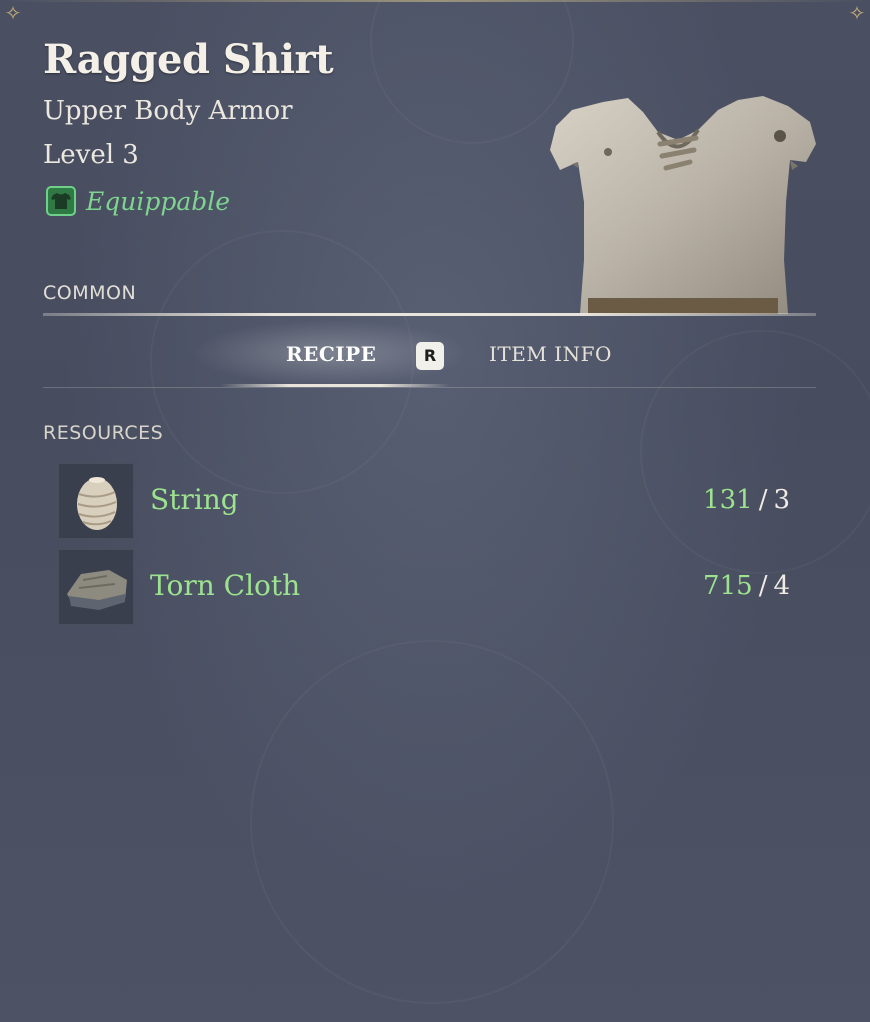 This screenshot has height=1022, width=870. Describe the element at coordinates (61, 201) in the screenshot. I see `shirt-equip-icon` at that location.